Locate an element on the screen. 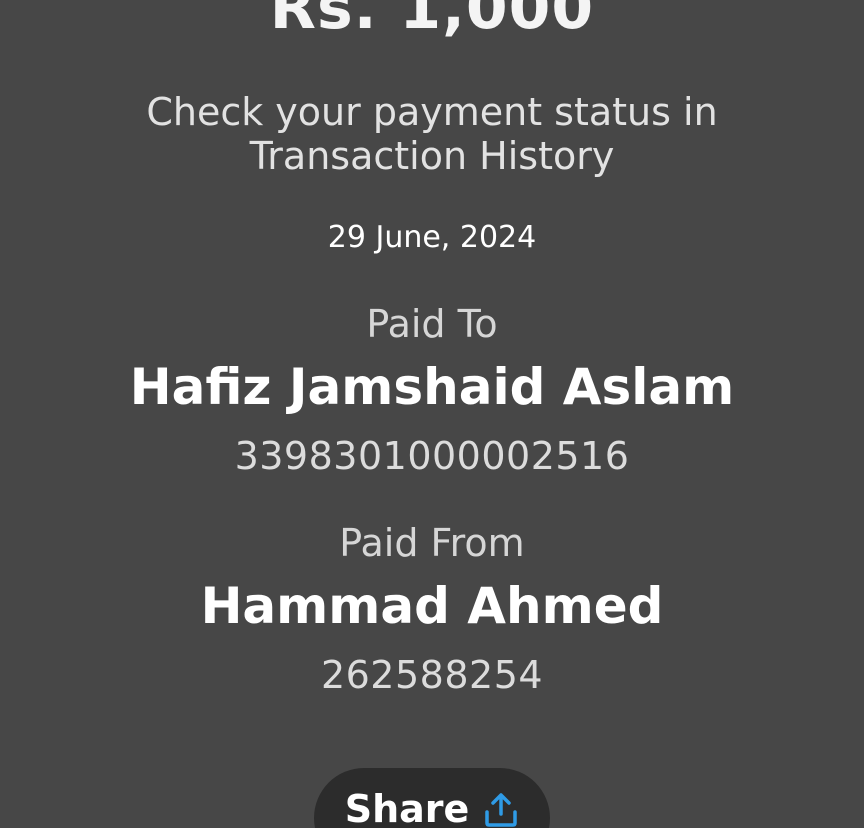 This screenshot has height=828, width=864. paid-to-label: Paid To is located at coordinates (432, 324).